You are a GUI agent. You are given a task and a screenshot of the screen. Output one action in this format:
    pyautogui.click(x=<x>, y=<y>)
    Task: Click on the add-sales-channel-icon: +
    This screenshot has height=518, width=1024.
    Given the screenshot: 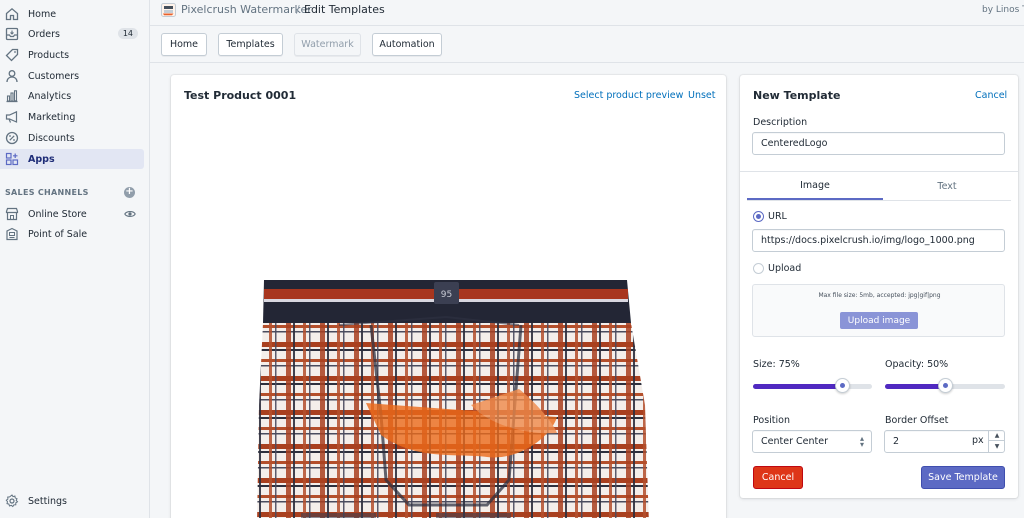 What is the action you would take?
    pyautogui.click(x=129, y=192)
    